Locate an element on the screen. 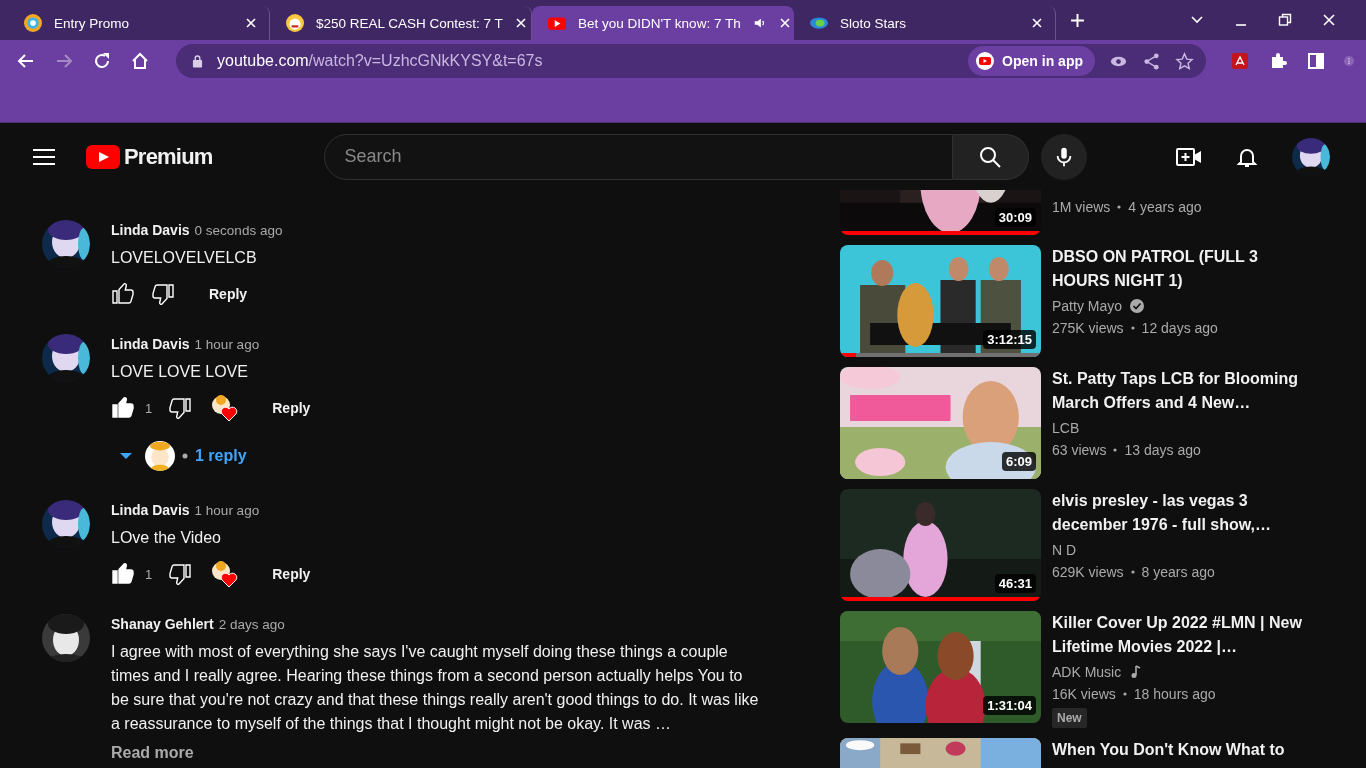 The height and width of the screenshot is (768, 1366). reload-icon is located at coordinates (102, 61).